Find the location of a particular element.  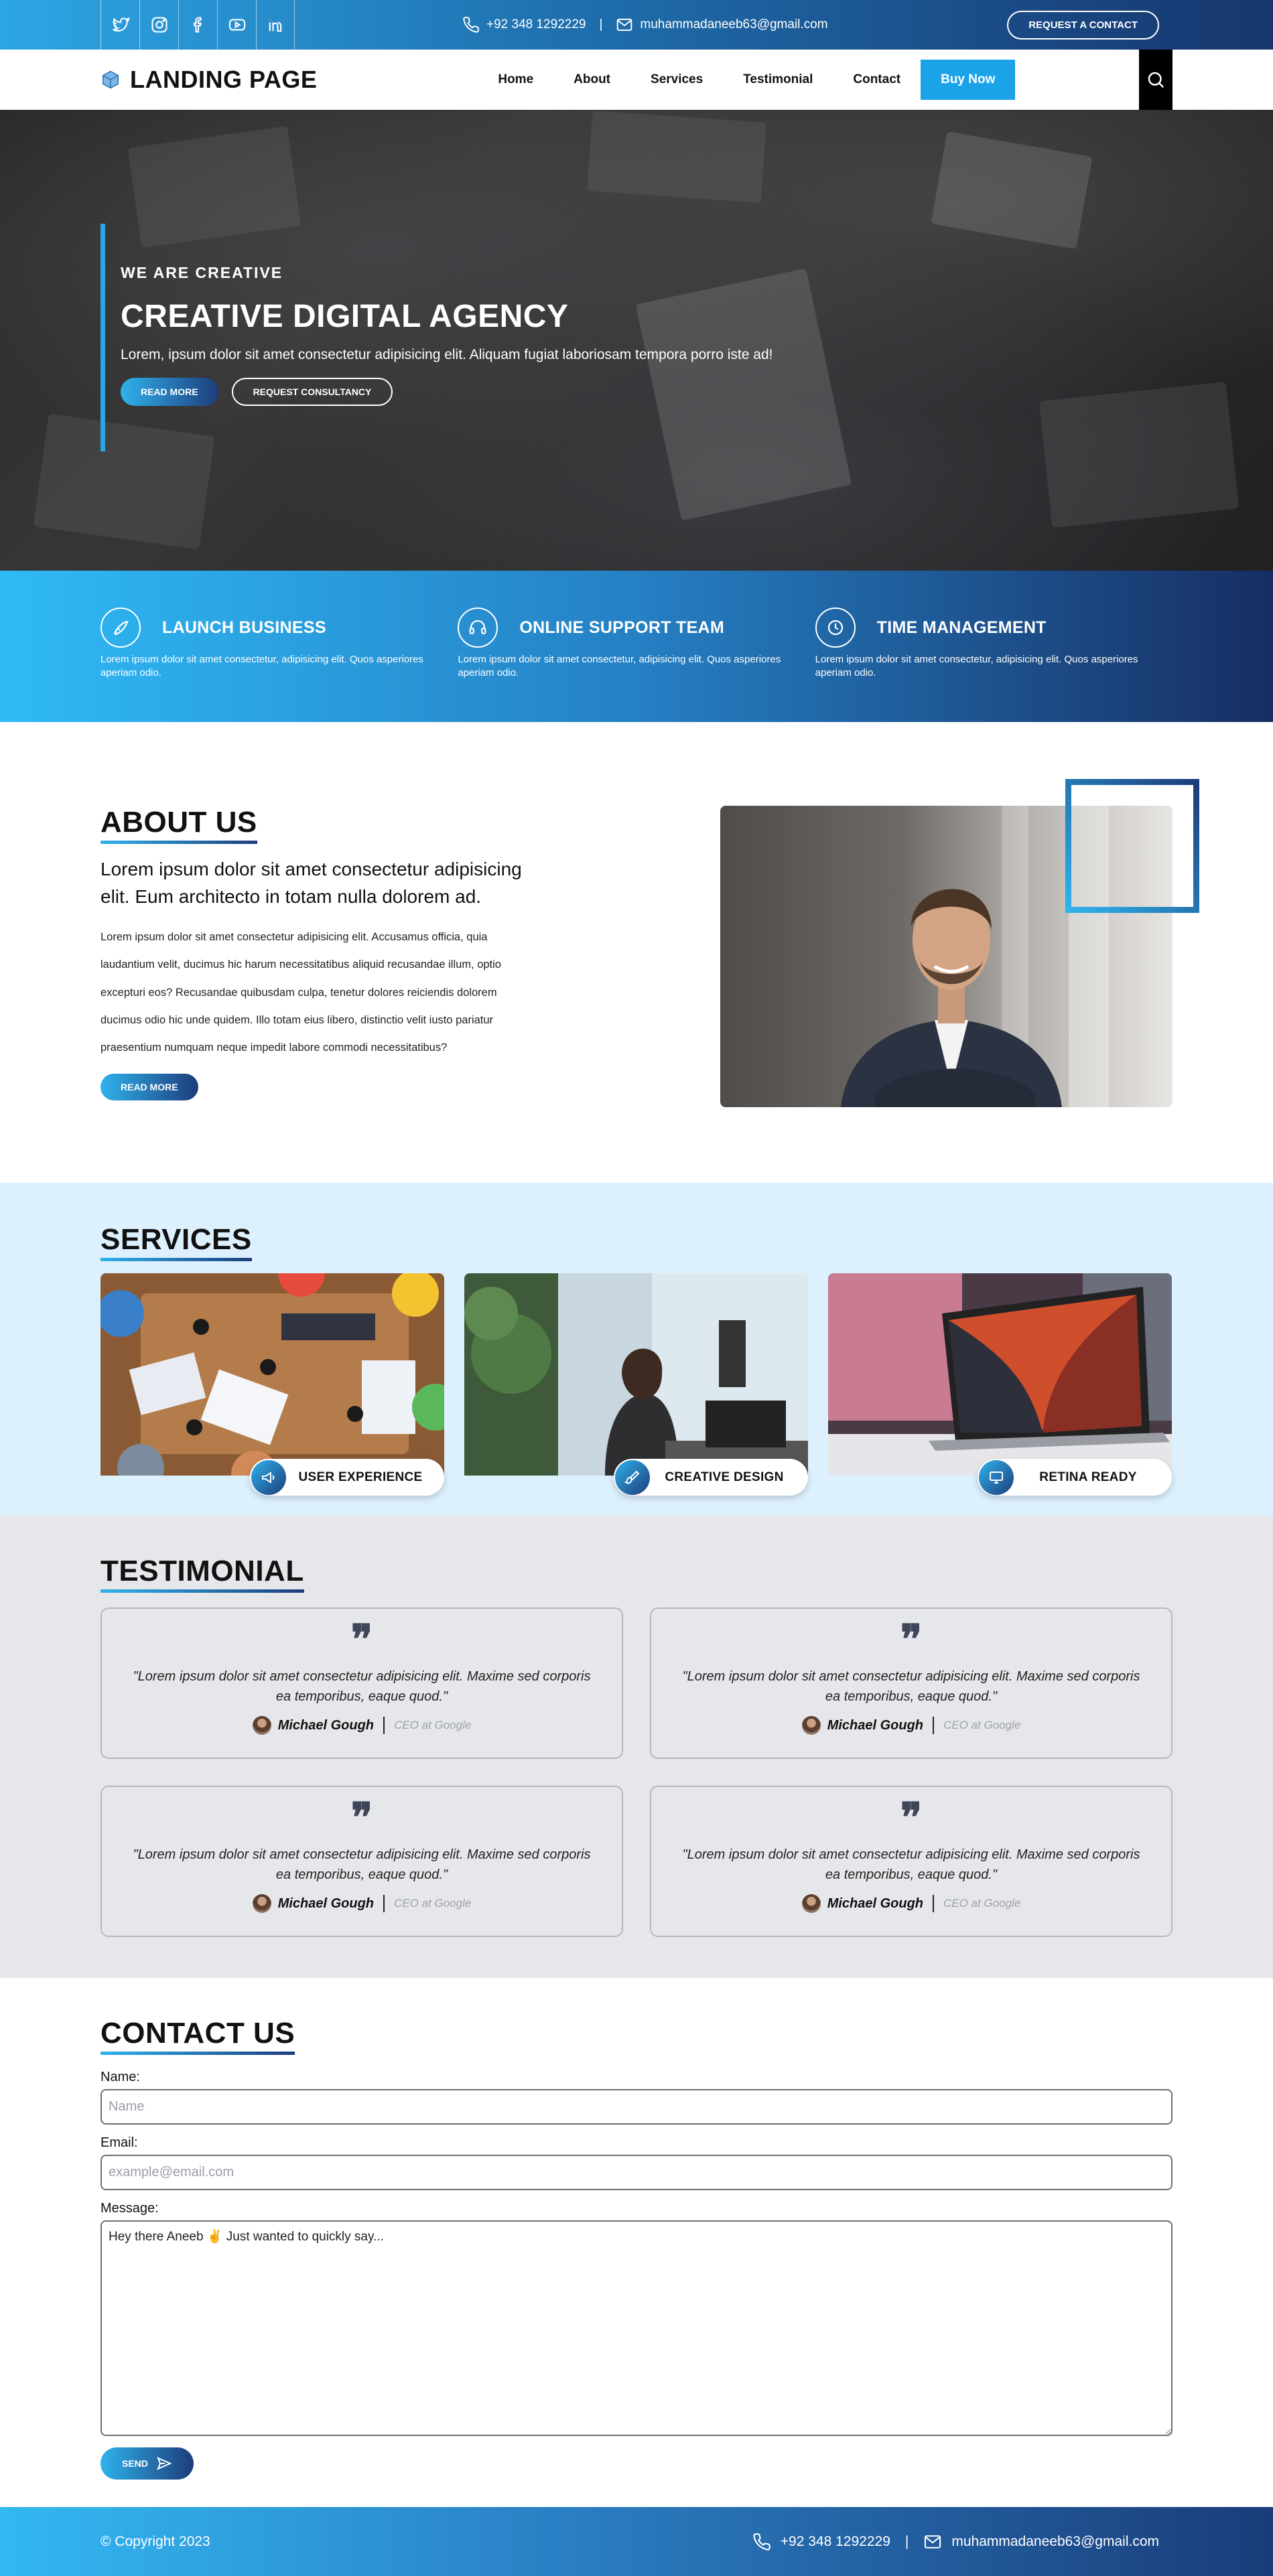

about-media is located at coordinates (960, 943).